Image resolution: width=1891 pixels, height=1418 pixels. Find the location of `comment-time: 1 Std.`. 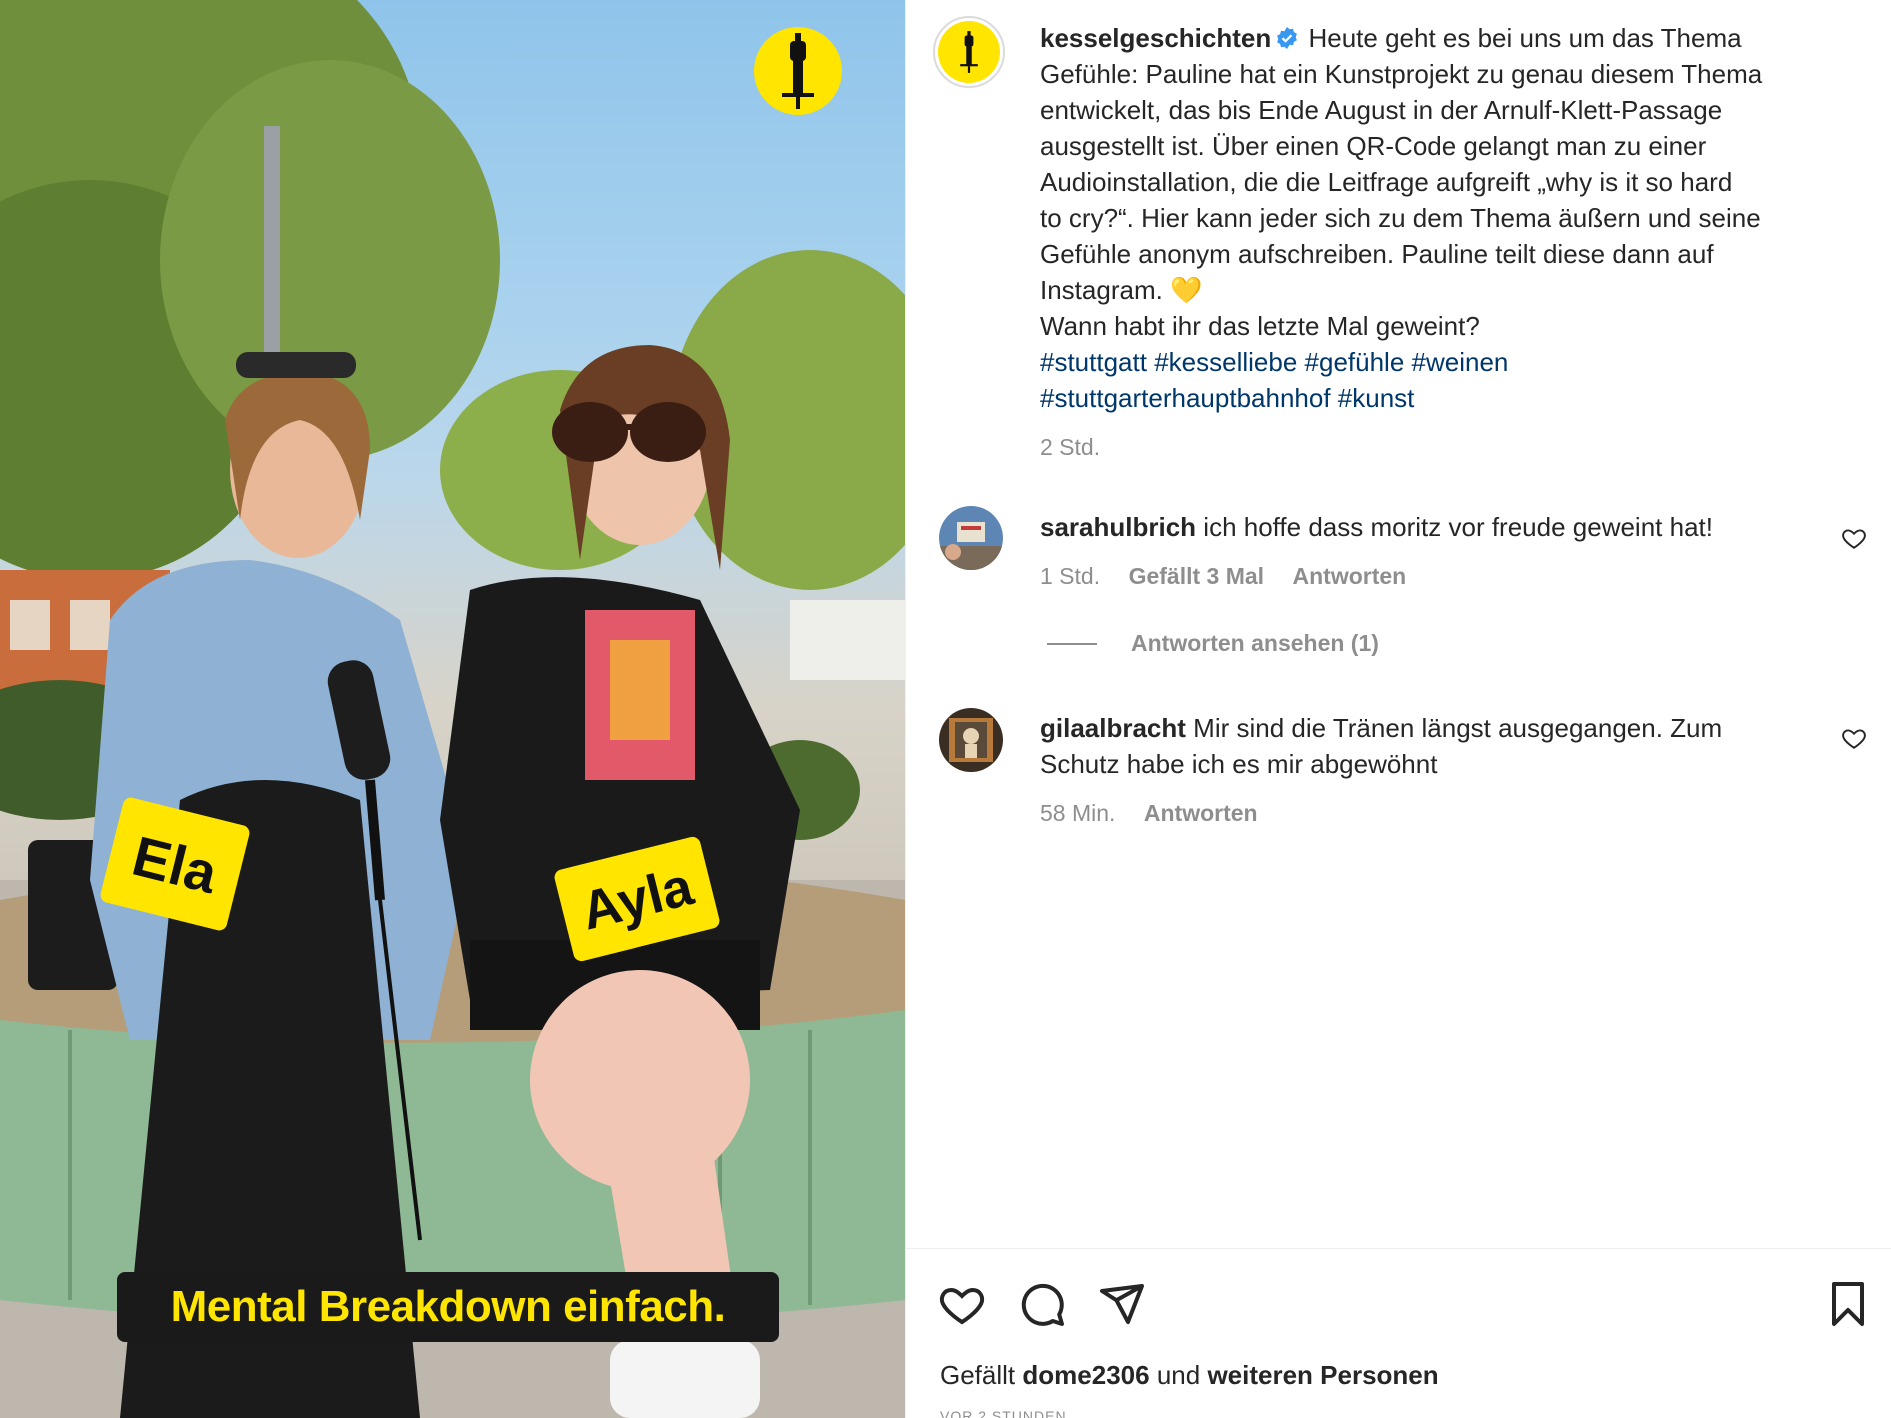

comment-time: 1 Std. is located at coordinates (1070, 576).